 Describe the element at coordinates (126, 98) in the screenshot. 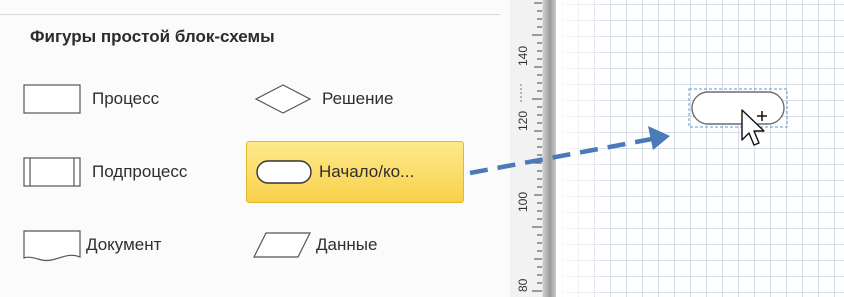

I see `shape-label: Процесс` at that location.